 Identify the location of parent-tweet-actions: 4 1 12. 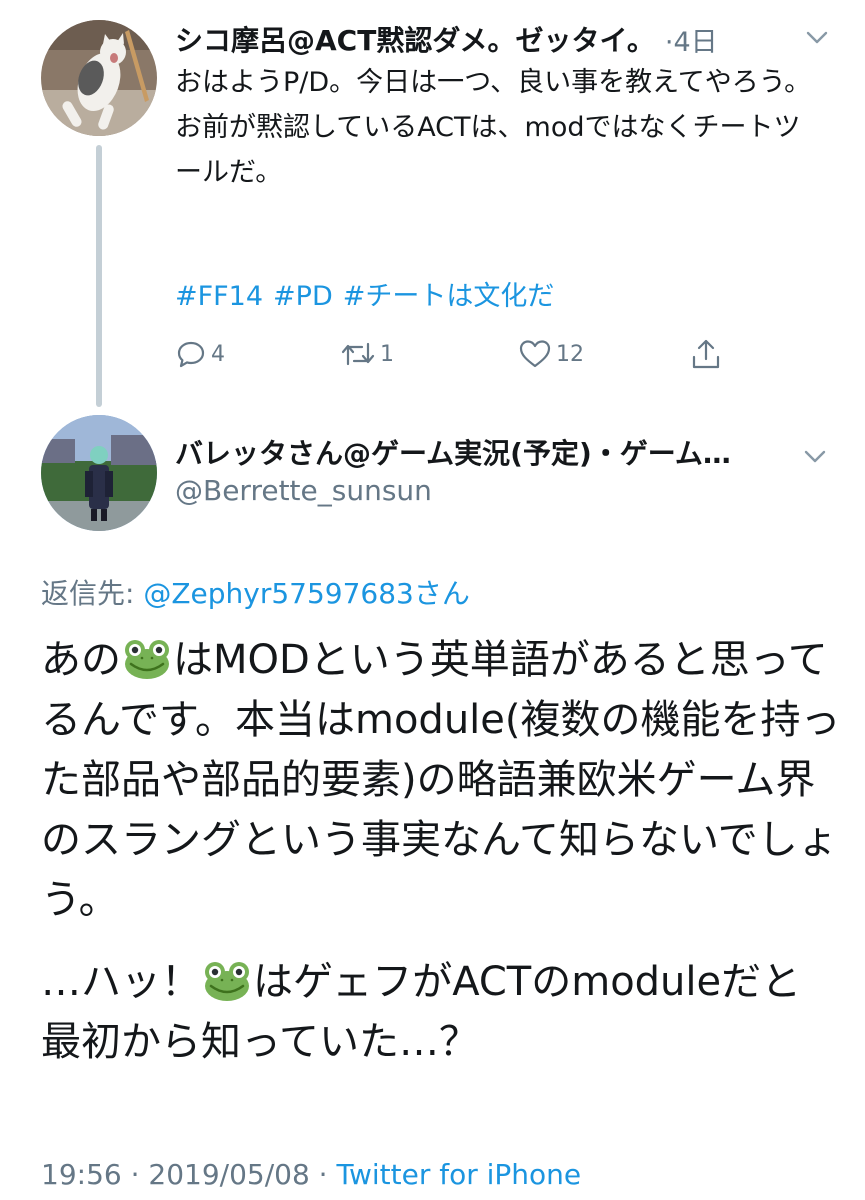
(455, 354).